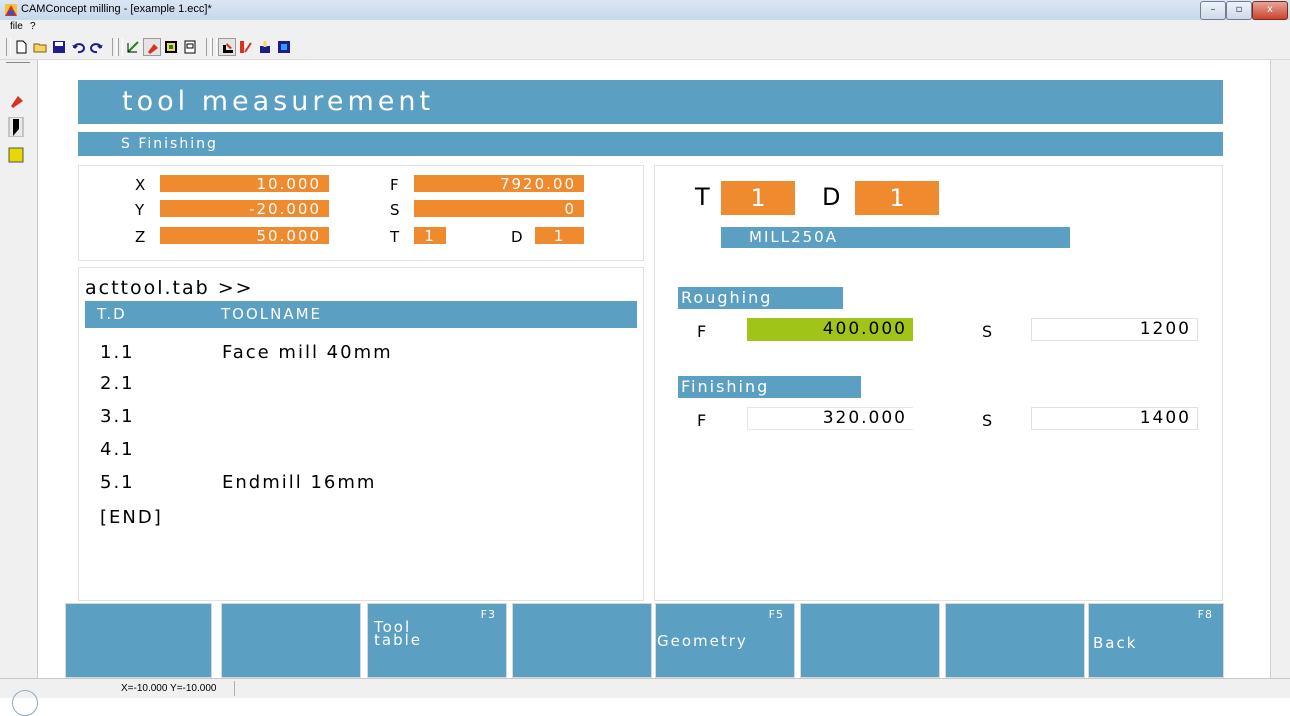 The height and width of the screenshot is (716, 1290). Describe the element at coordinates (117, 482) in the screenshot. I see `row-td: 5.1` at that location.